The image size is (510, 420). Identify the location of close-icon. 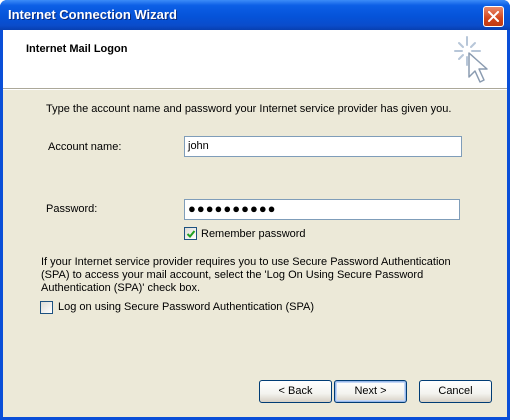
(493, 16).